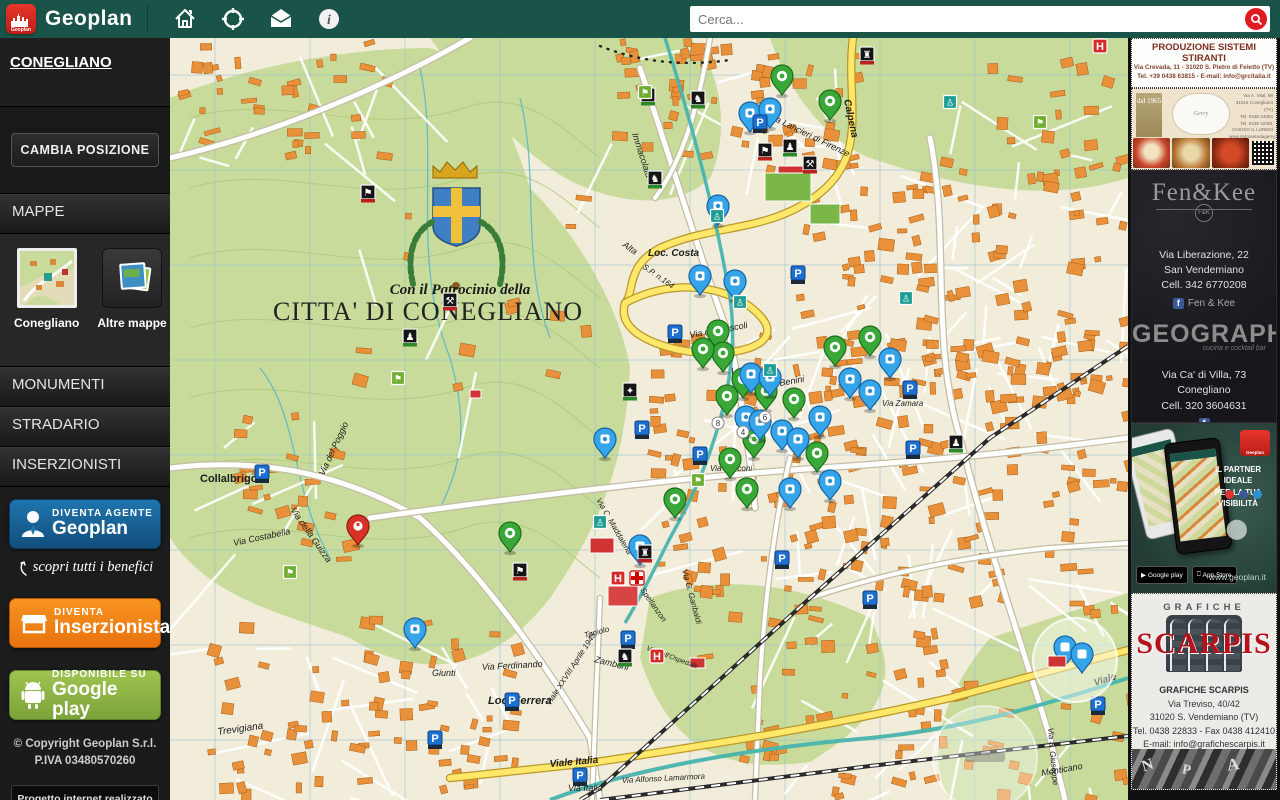 Image resolution: width=1280 pixels, height=800 pixels. I want to click on map-marker-rn: 4, so click(743, 432).